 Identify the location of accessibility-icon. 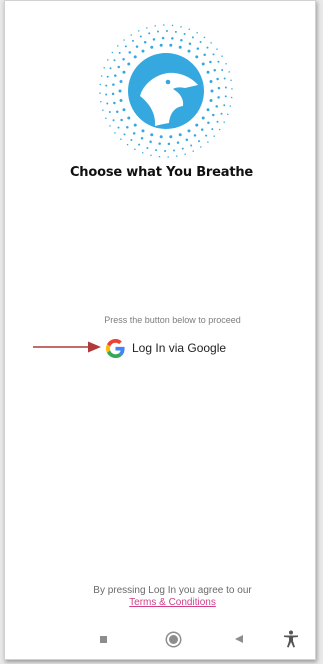
(291, 639).